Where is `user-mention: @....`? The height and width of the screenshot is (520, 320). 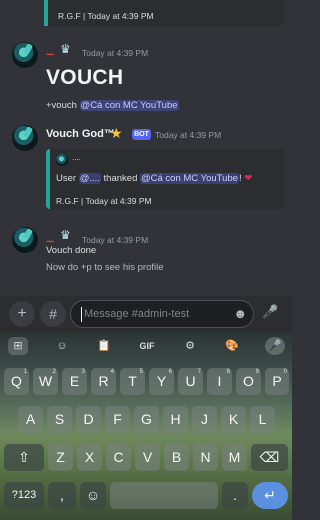
user-mention: @.... is located at coordinates (89, 178).